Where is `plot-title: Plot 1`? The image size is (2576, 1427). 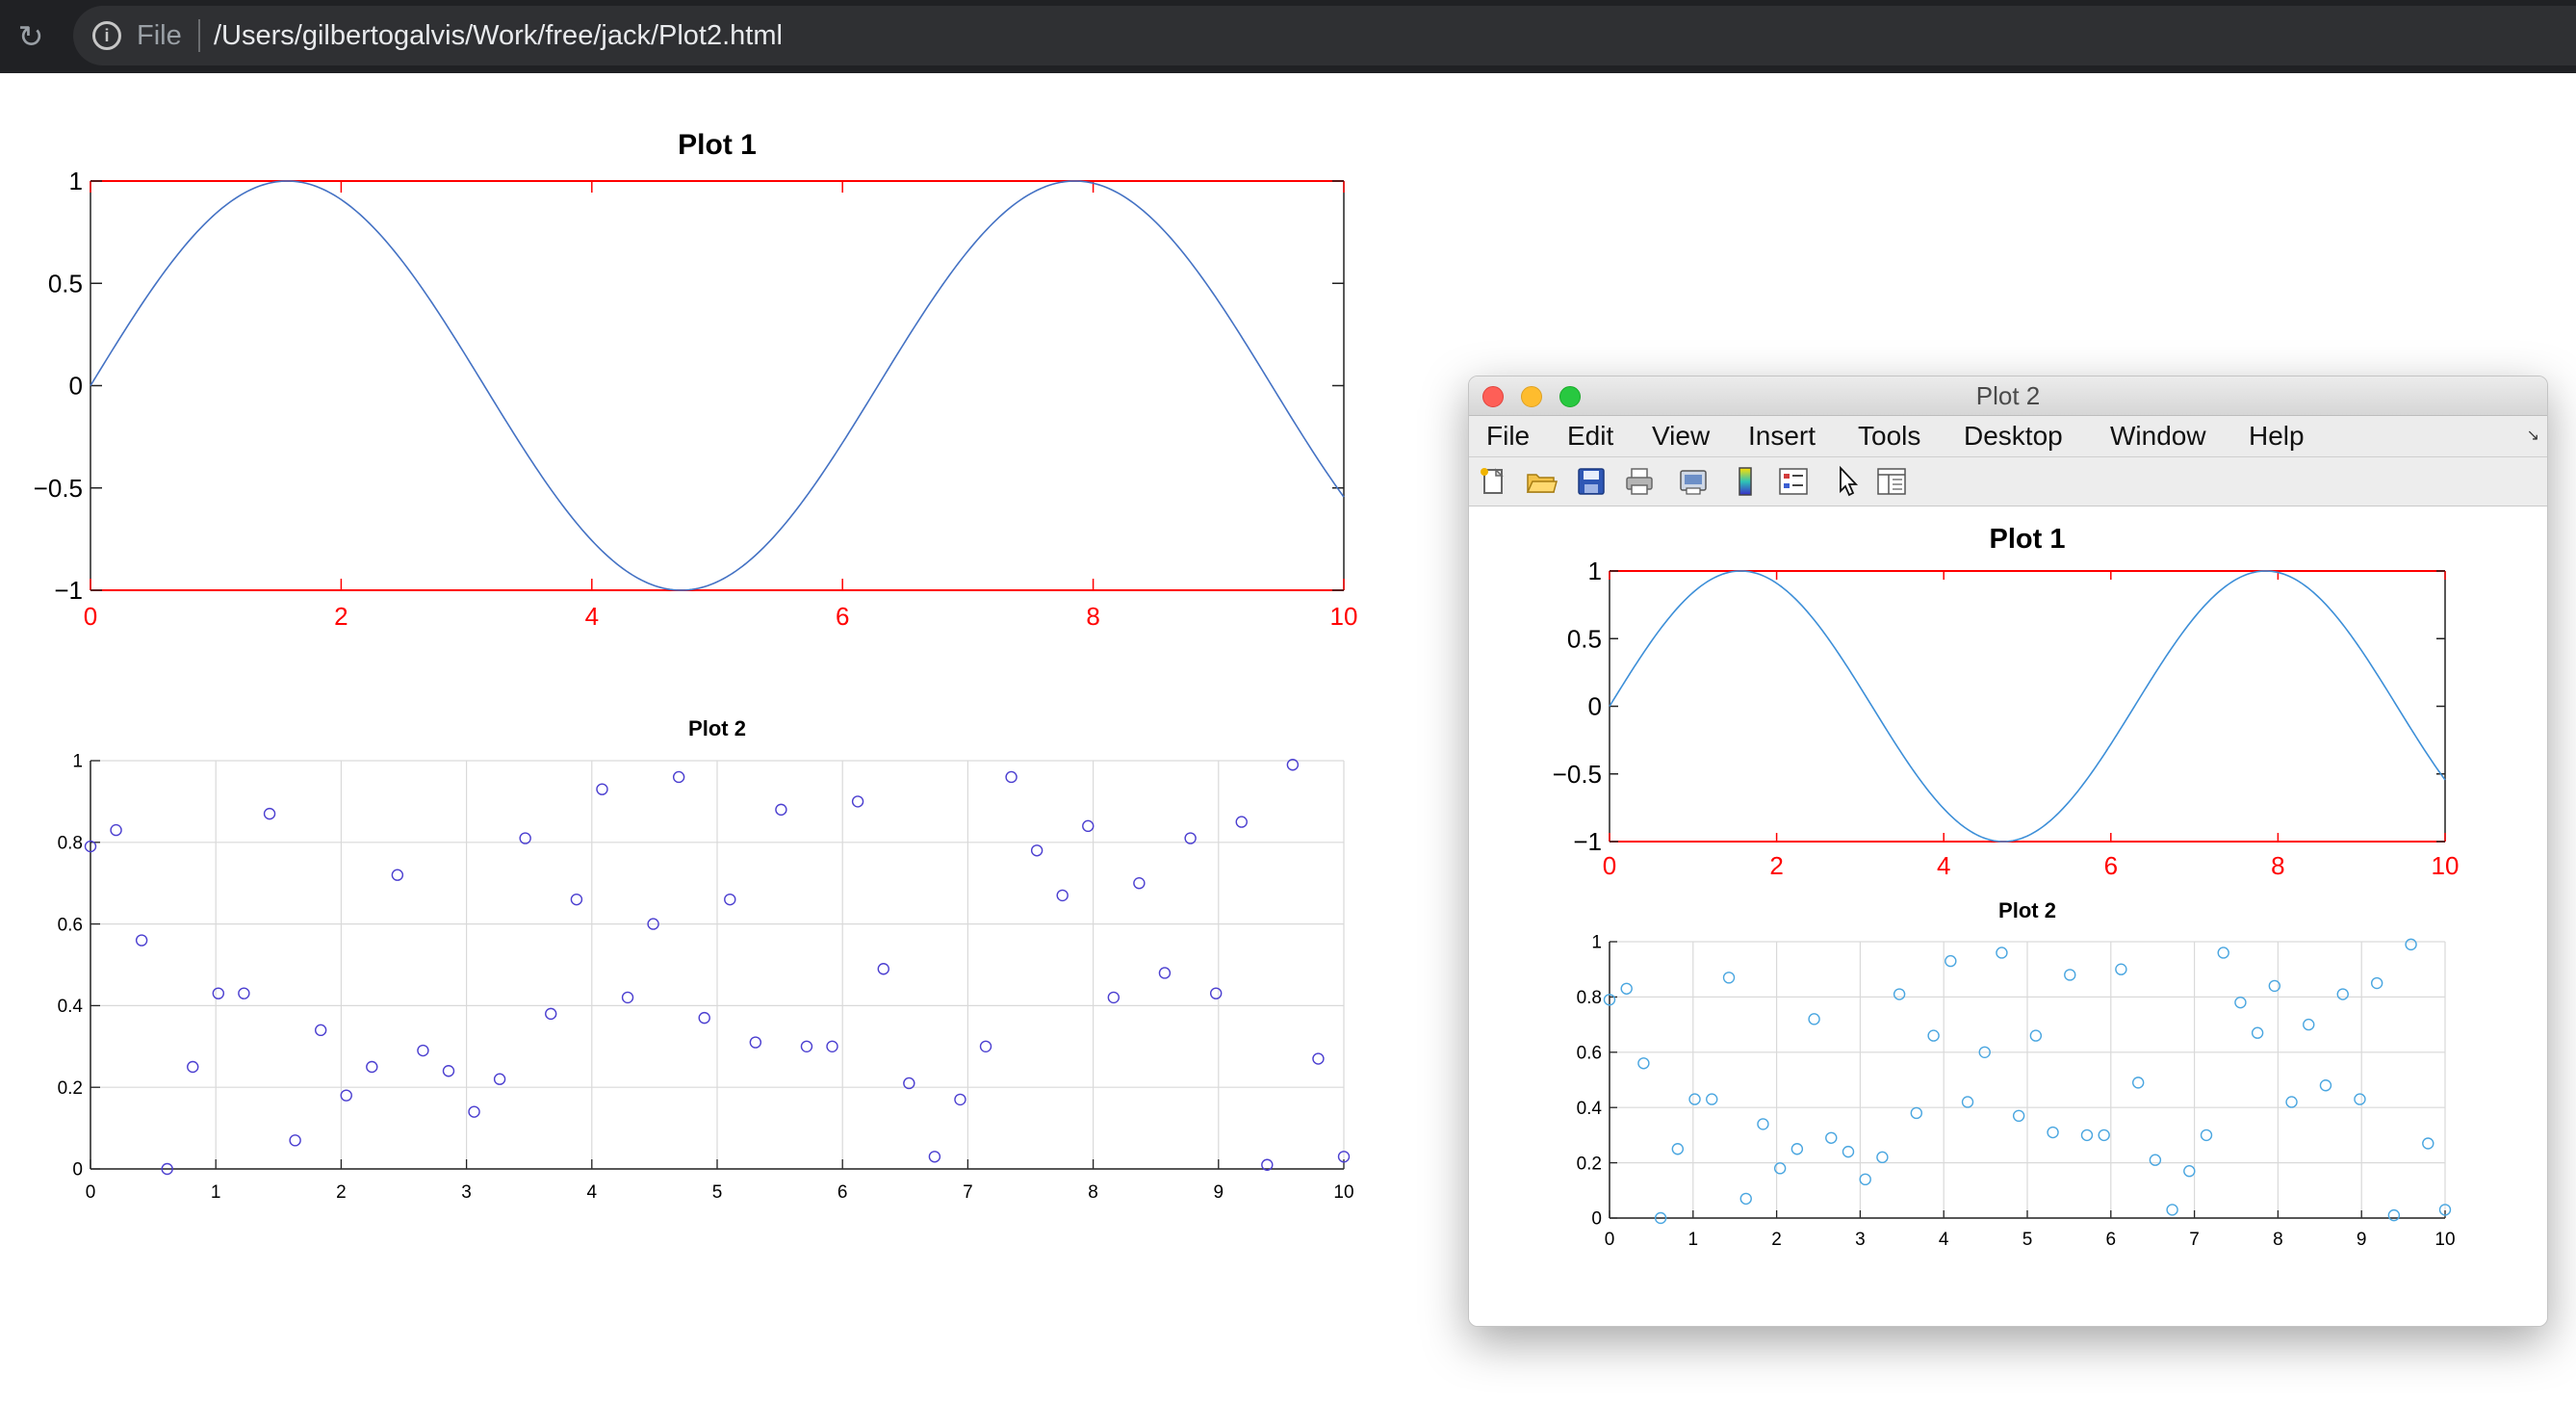 plot-title: Plot 1 is located at coordinates (718, 145).